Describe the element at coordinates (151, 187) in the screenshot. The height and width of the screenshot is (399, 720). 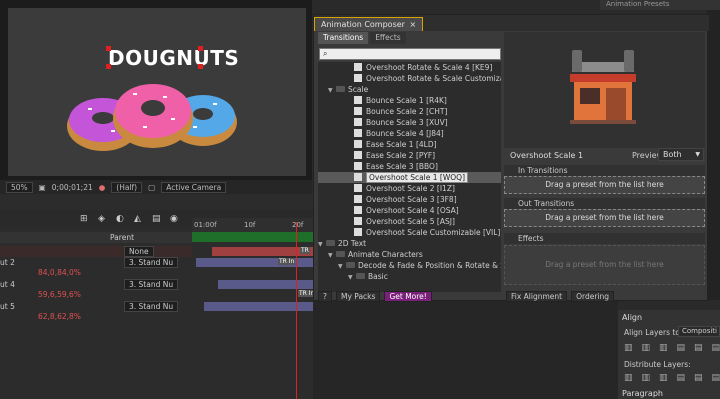
I see `region-icon: ▢` at that location.